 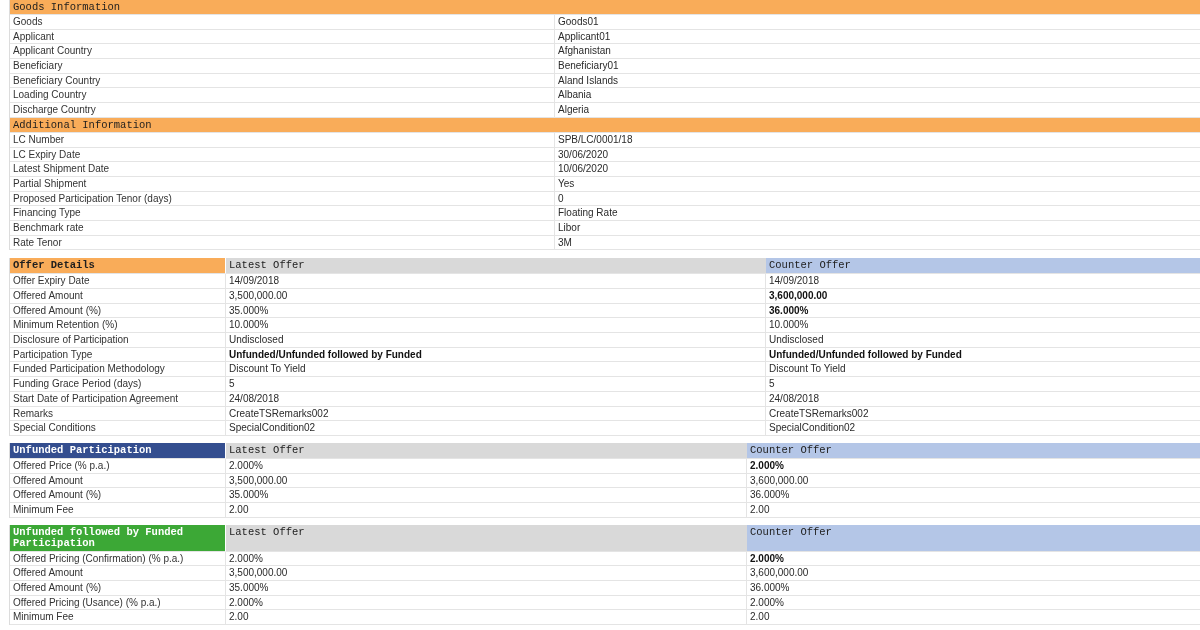 I want to click on counter-offer-value: 14/09/2018, so click(x=983, y=281).